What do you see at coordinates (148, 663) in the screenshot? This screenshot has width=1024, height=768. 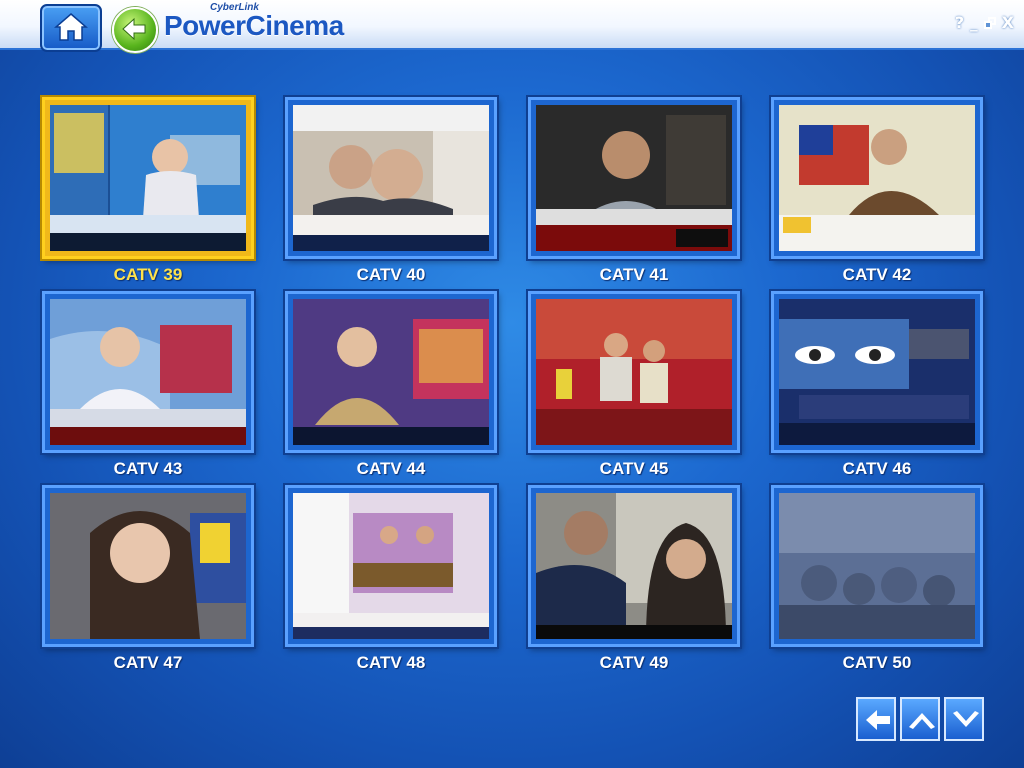 I see `channel-label: CATV 47` at bounding box center [148, 663].